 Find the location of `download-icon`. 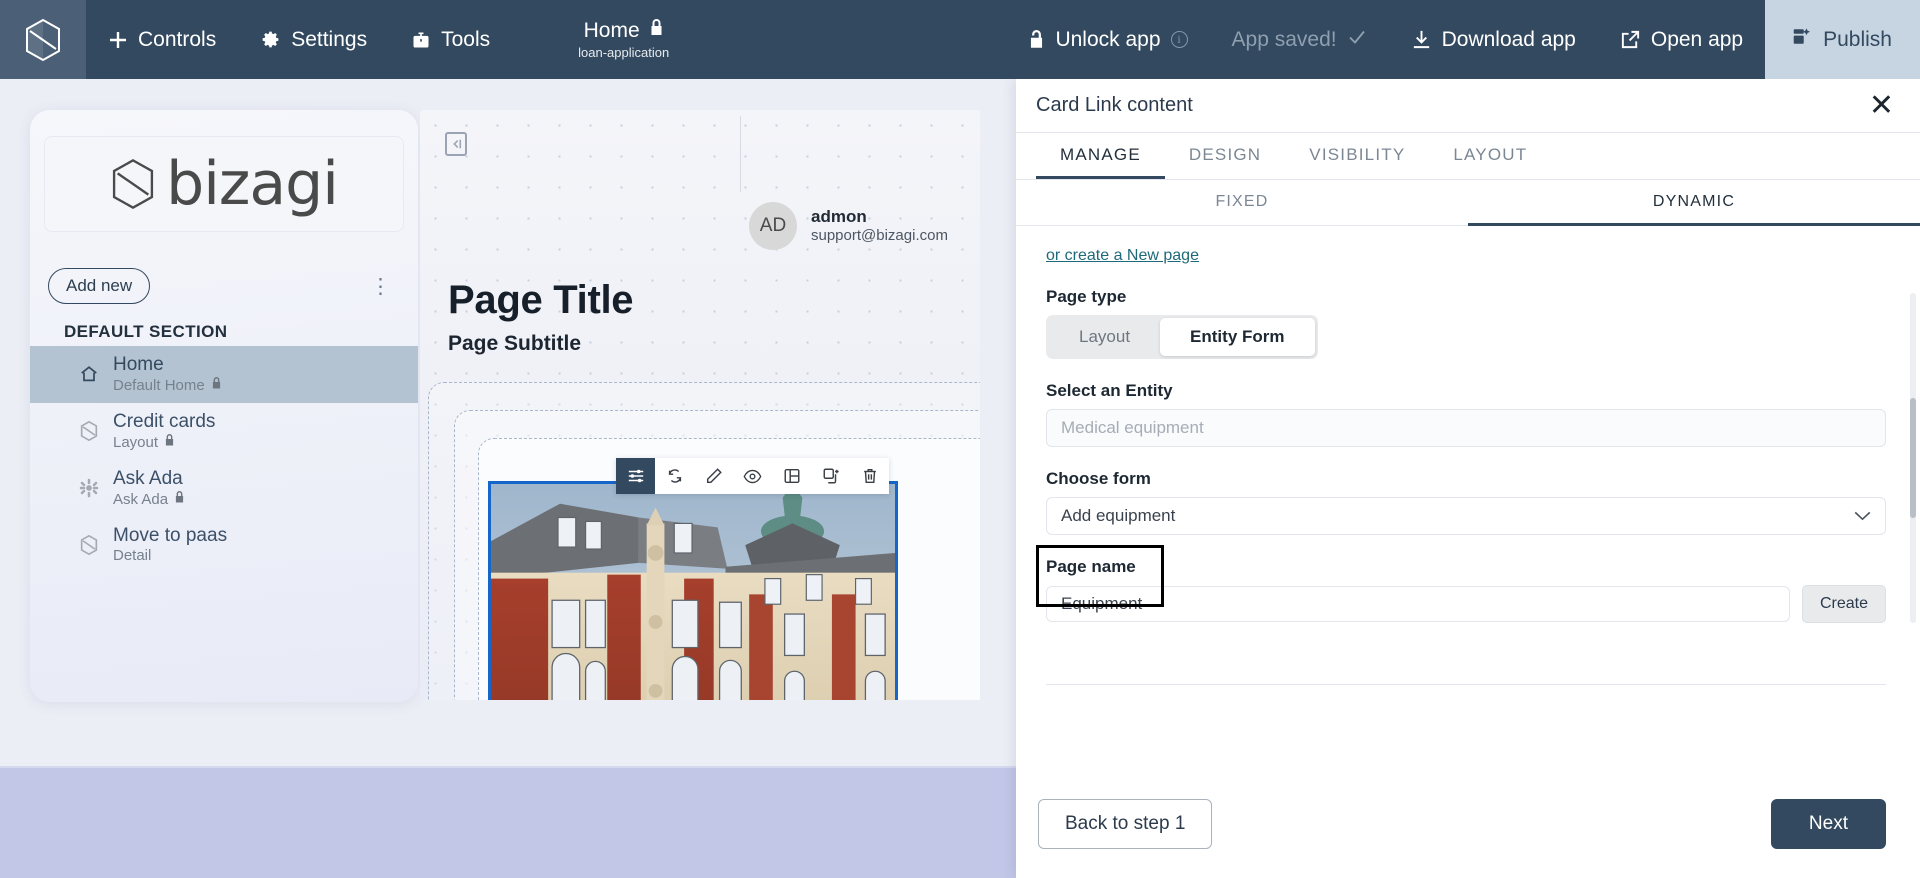

download-icon is located at coordinates (1421, 39).